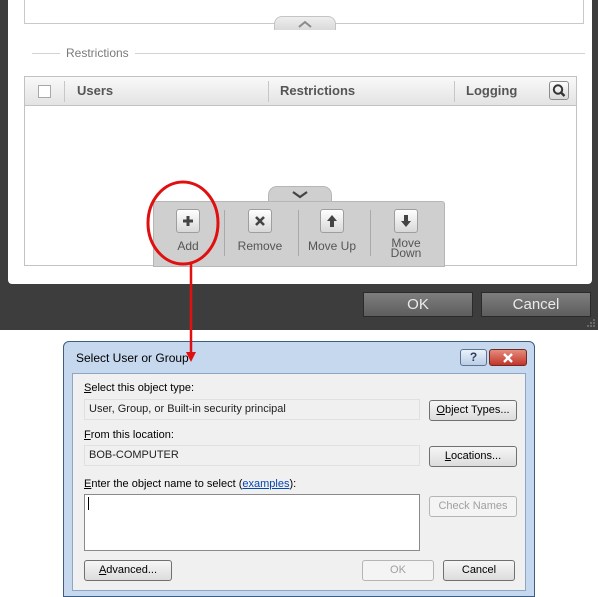  I want to click on move-up-label: Move Up, so click(332, 246).